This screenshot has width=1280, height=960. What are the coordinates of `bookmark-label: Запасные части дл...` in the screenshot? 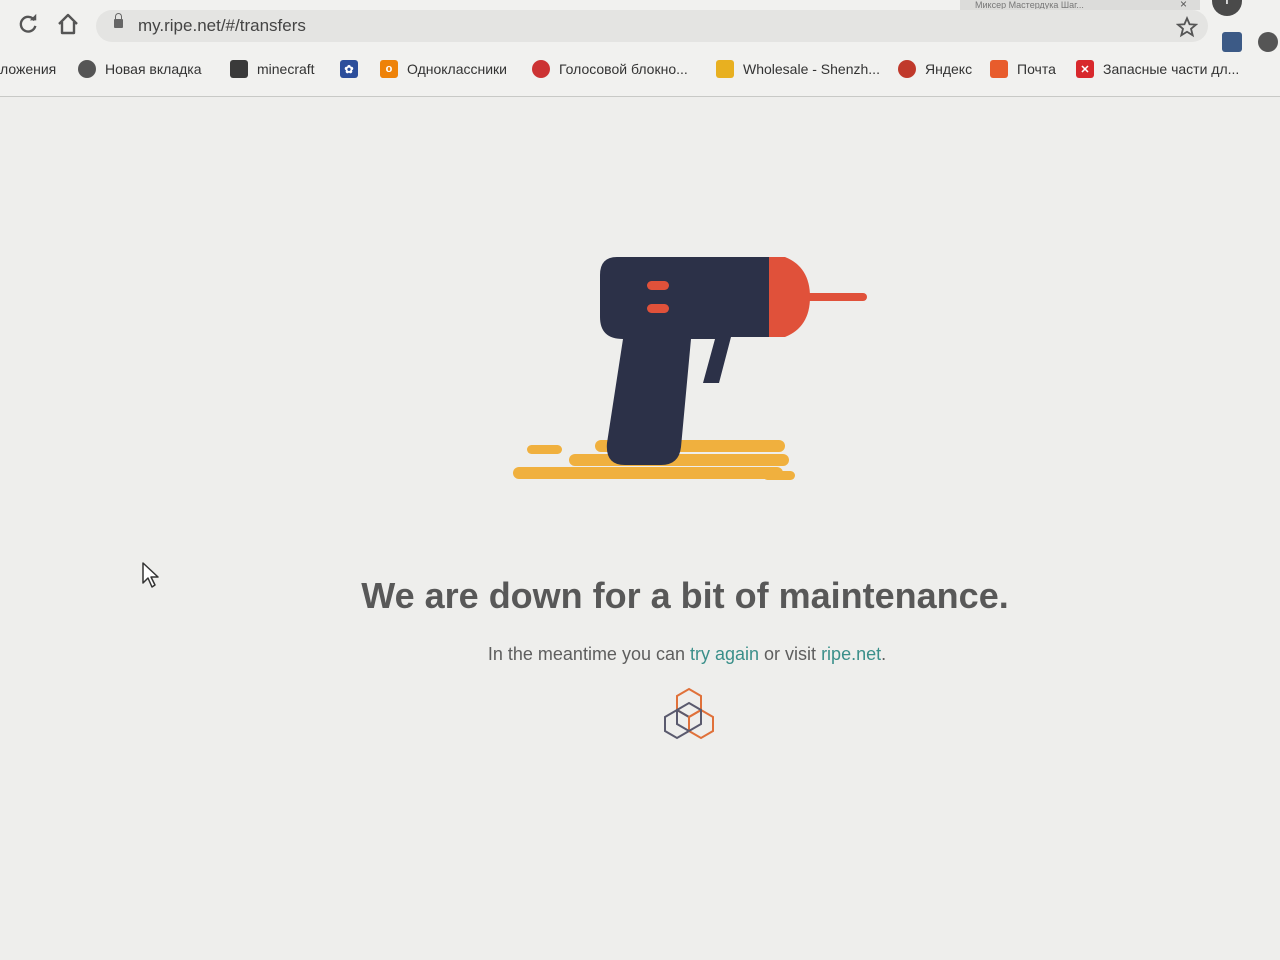 It's located at (1171, 69).